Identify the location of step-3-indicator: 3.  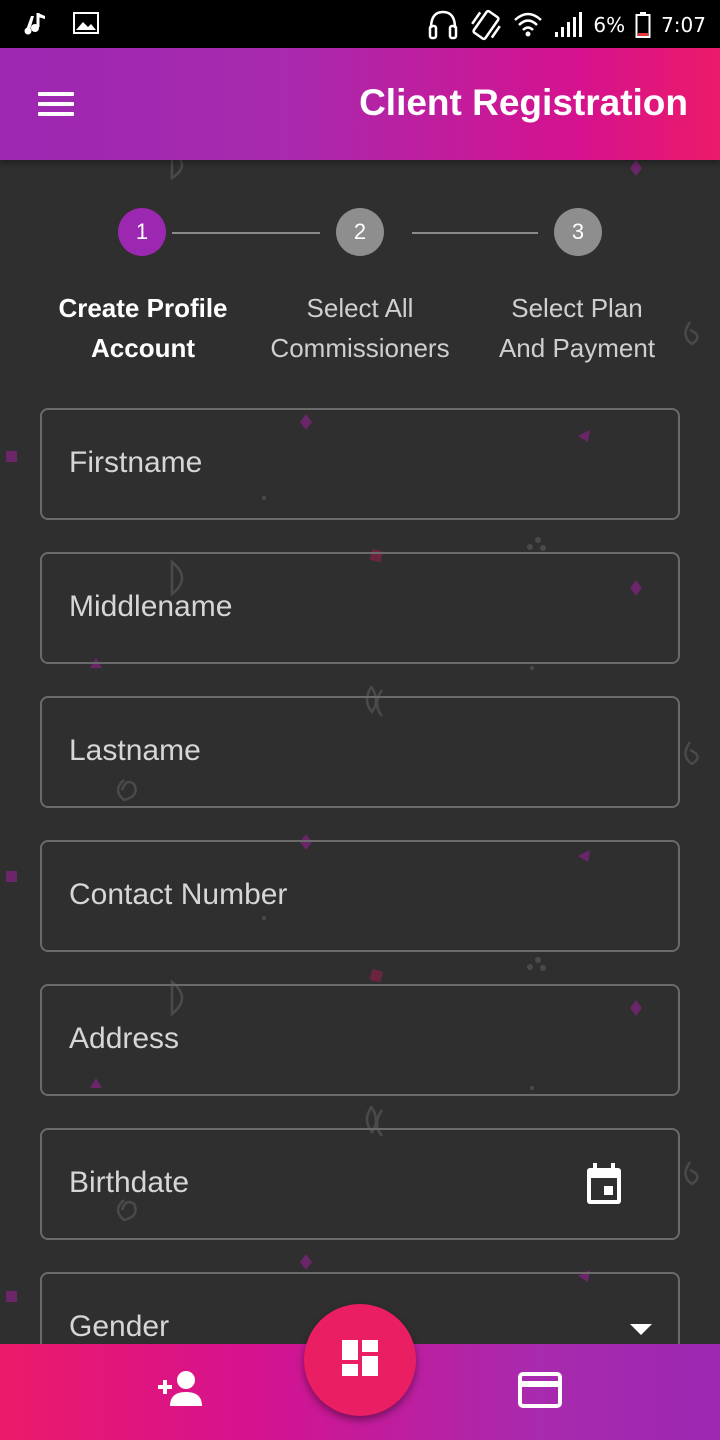
(578, 232).